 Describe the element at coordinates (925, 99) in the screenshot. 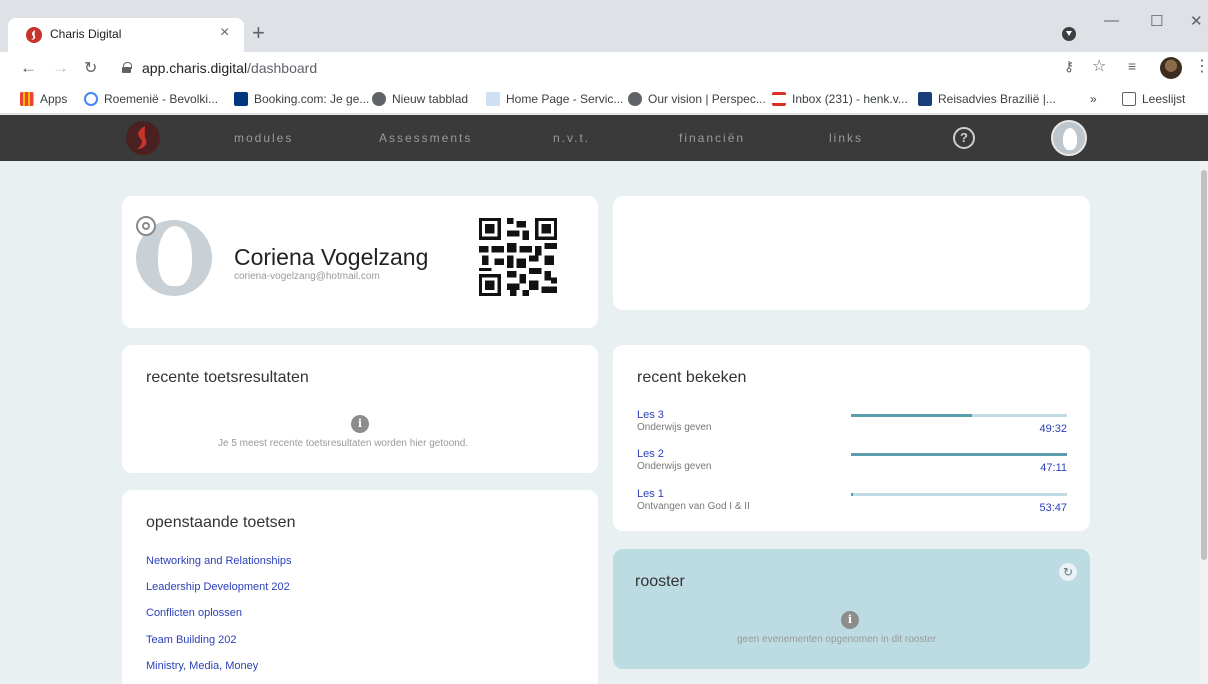

I see `flag-icon` at that location.